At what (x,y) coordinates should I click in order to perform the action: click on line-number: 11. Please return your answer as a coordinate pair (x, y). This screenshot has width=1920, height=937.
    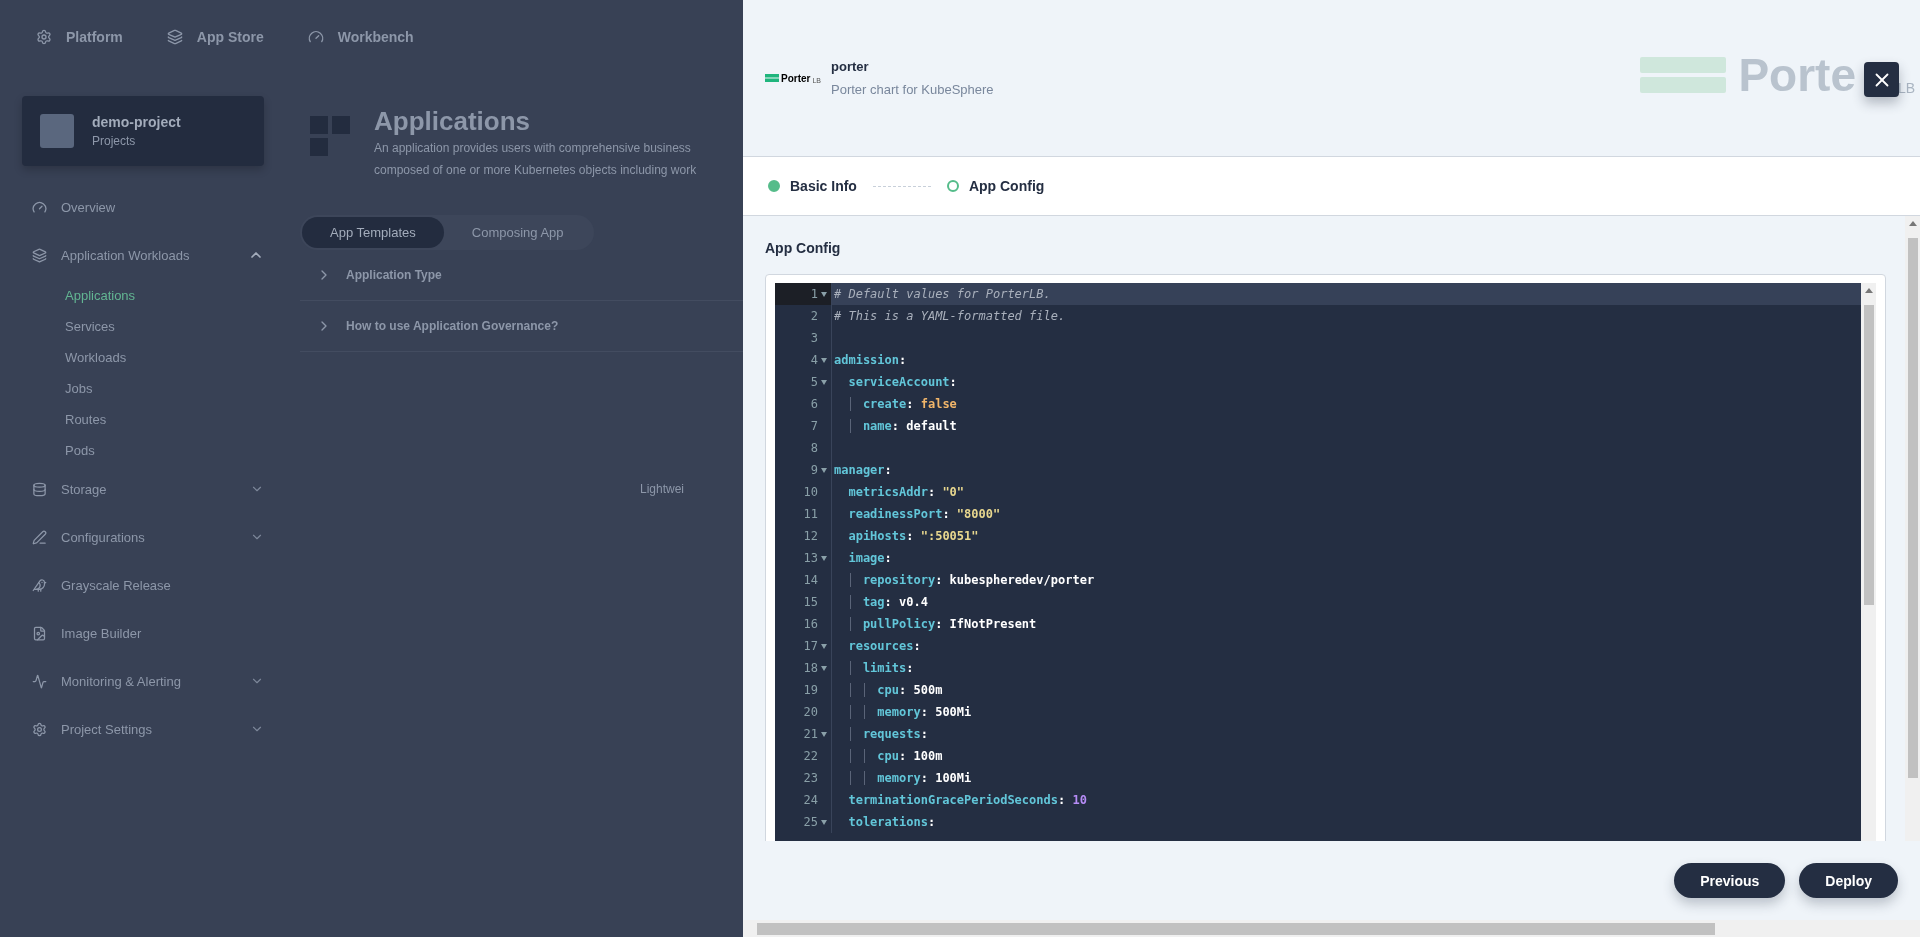
    Looking at the image, I should click on (810, 514).